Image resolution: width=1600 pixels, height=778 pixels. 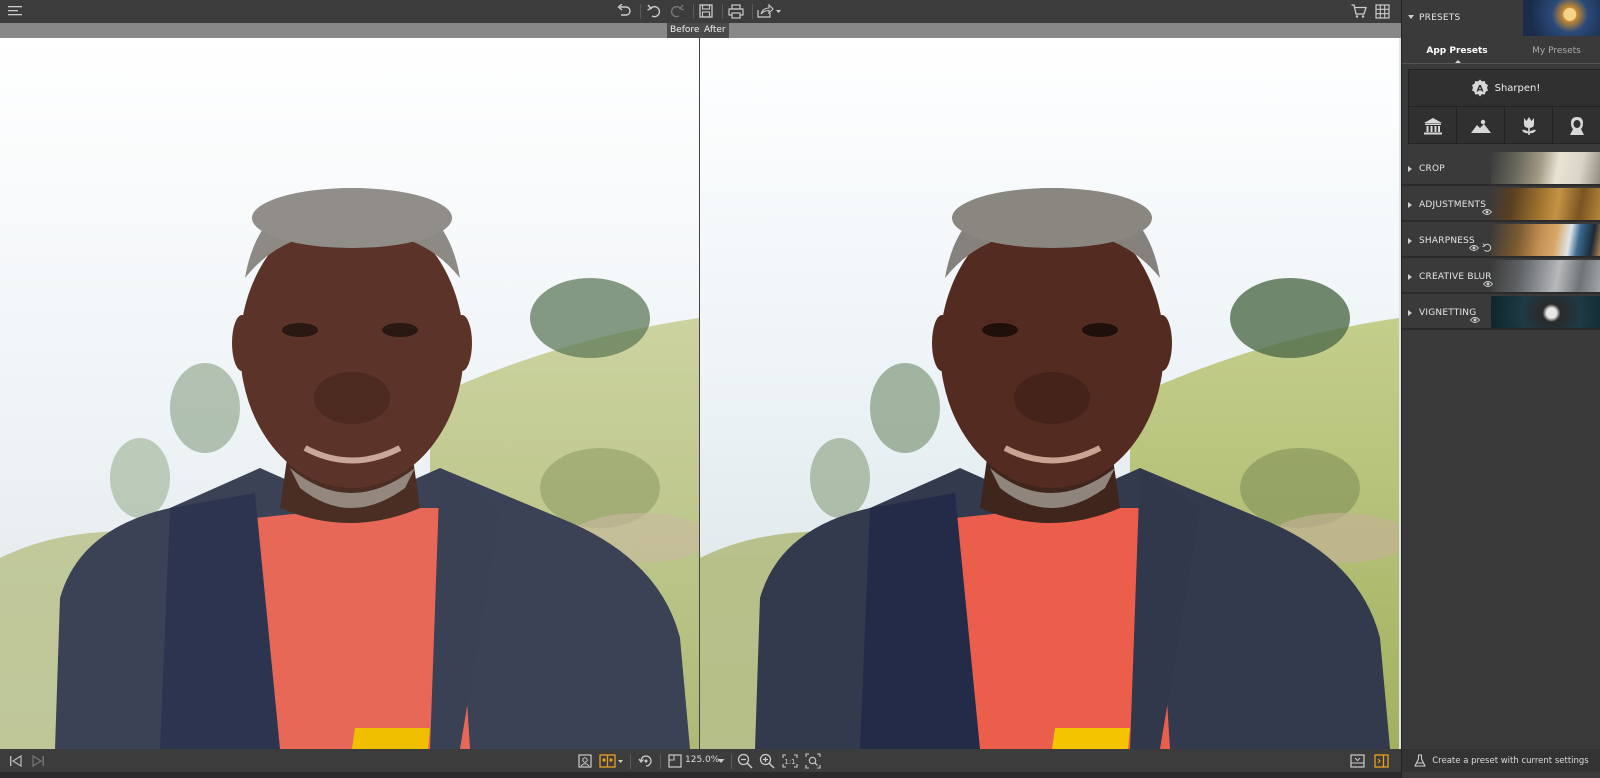 What do you see at coordinates (1545, 204) in the screenshot?
I see `adjustments-thumbnail` at bounding box center [1545, 204].